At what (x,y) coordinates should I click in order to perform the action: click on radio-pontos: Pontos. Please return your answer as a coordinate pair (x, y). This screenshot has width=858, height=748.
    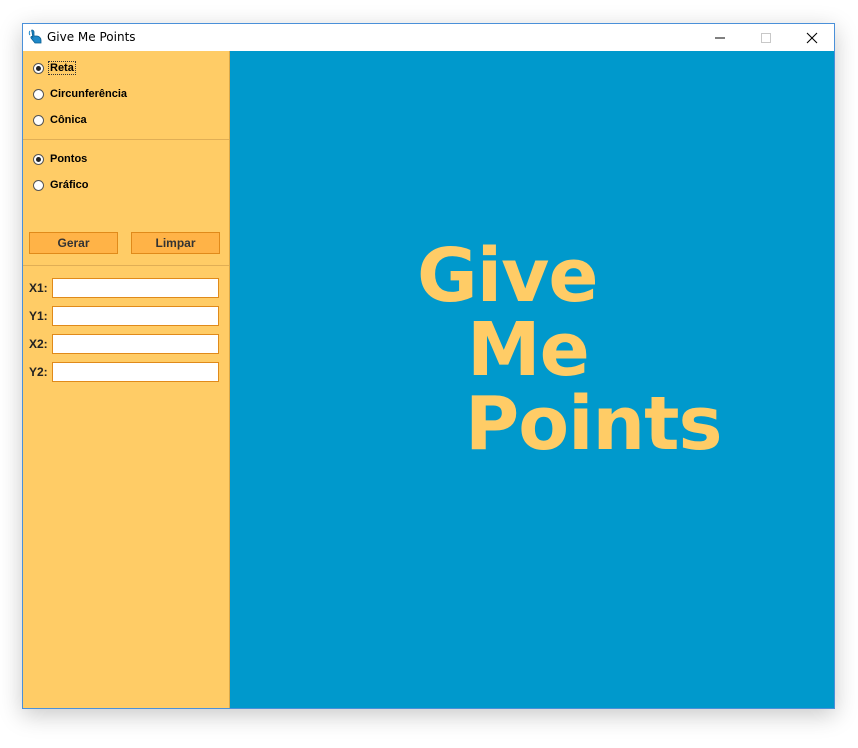
    Looking at the image, I should click on (60, 159).